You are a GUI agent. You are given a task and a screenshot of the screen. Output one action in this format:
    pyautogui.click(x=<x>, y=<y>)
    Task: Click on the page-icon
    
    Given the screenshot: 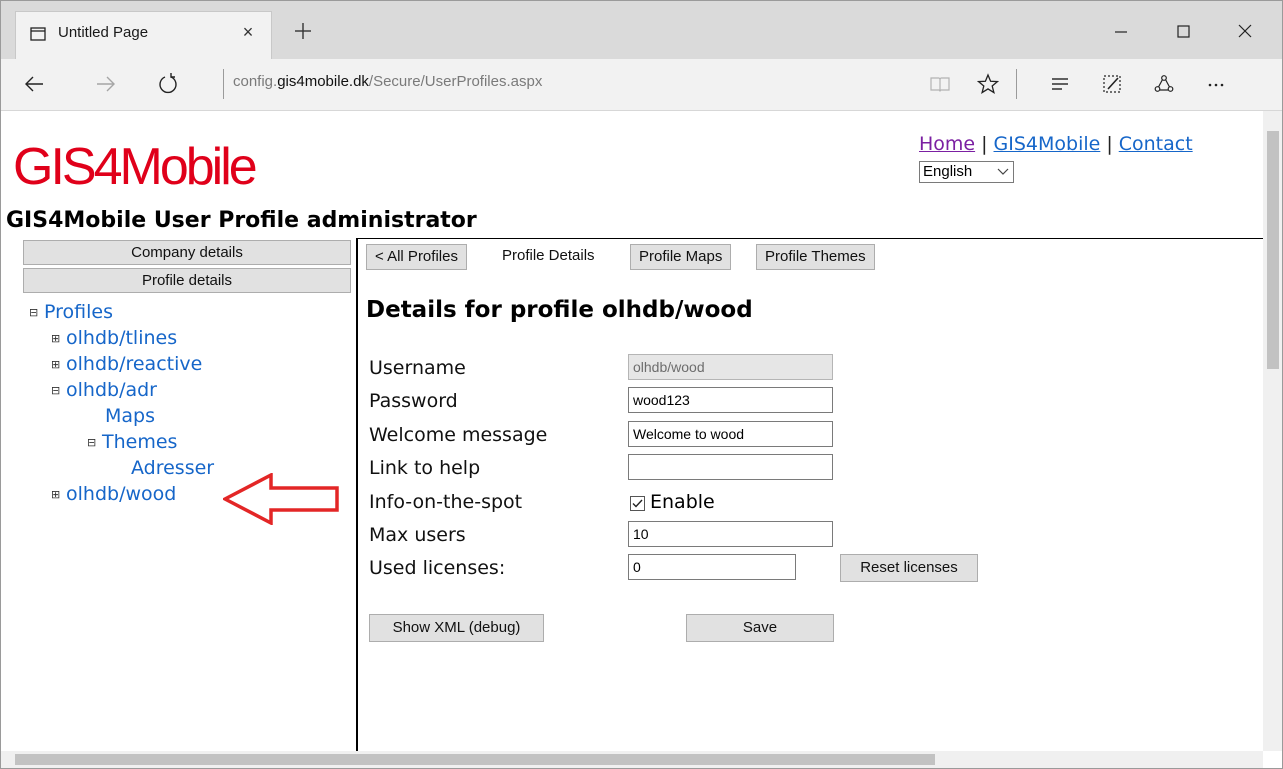 What is the action you would take?
    pyautogui.click(x=38, y=34)
    